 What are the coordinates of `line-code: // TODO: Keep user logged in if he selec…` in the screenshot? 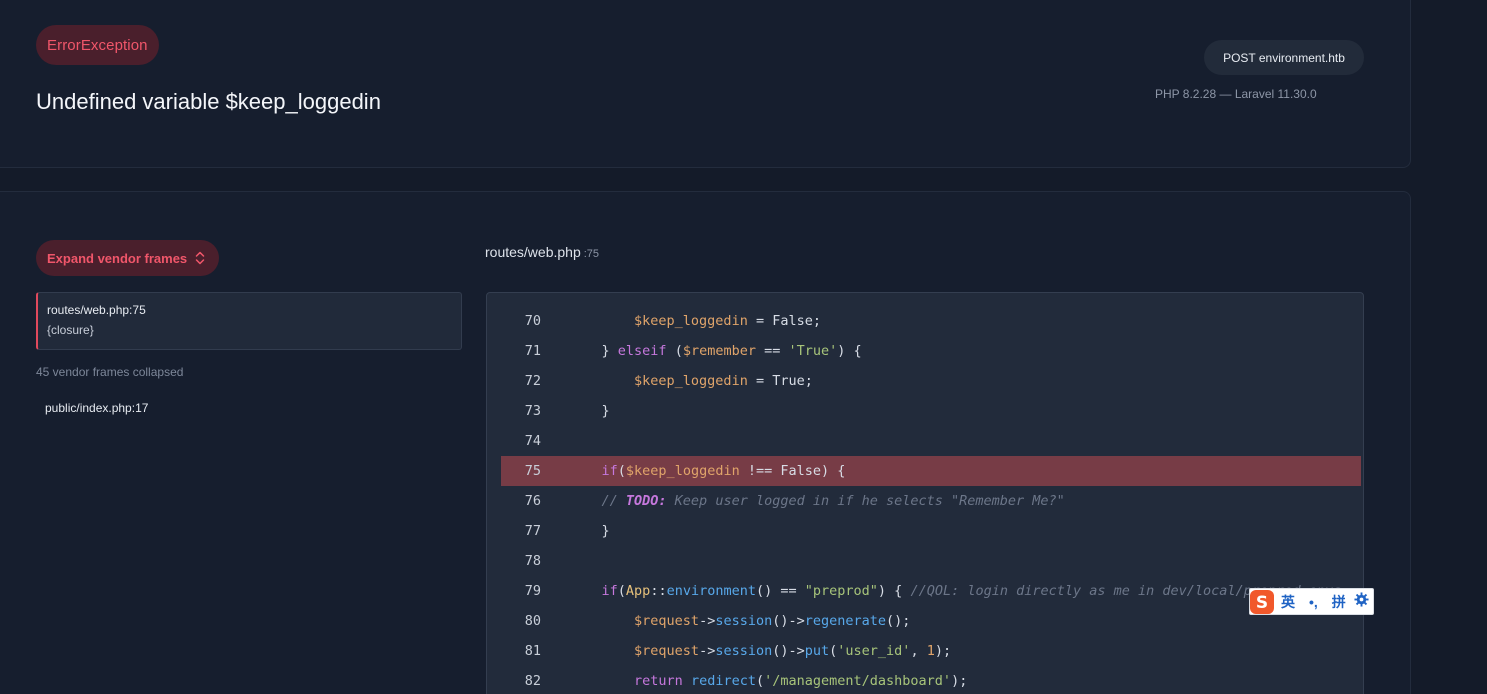 It's located at (833, 501).